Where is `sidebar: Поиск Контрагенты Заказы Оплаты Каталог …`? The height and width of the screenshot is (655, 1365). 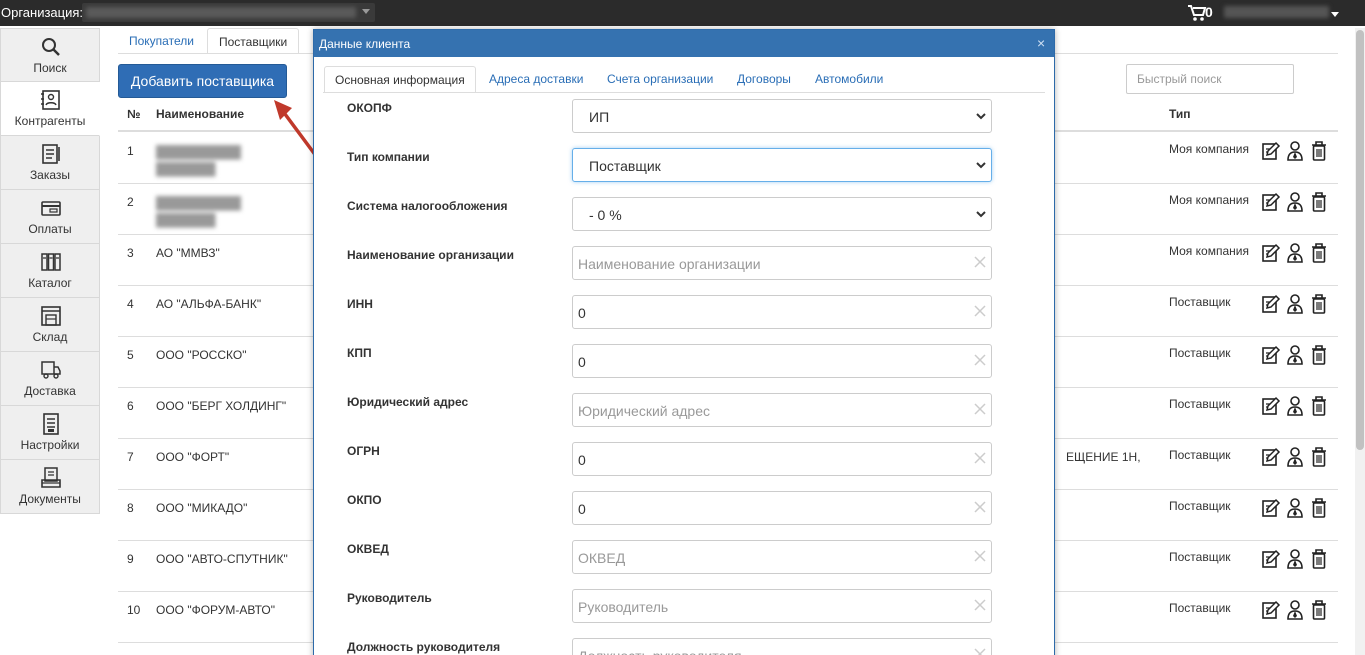
sidebar: Поиск Контрагенты Заказы Оплаты Каталог … is located at coordinates (50, 271).